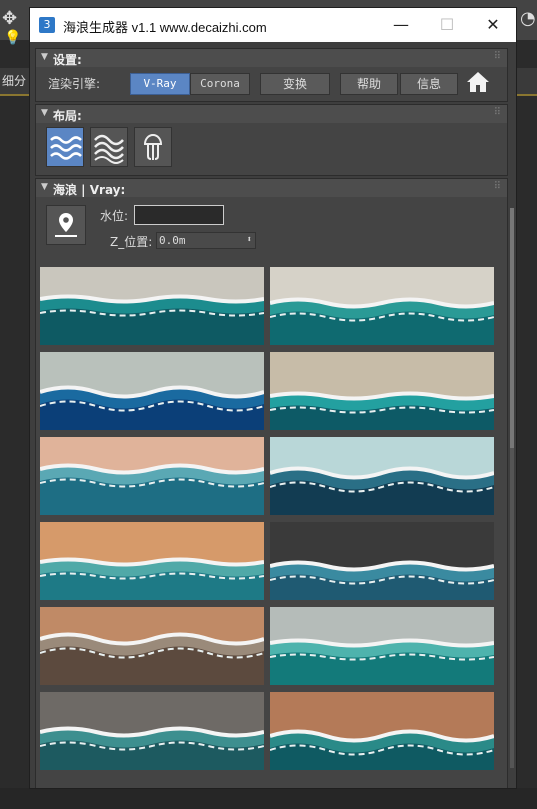 This screenshot has height=809, width=537. What do you see at coordinates (528, 18) in the screenshot?
I see `app-menu-icon: ◔` at bounding box center [528, 18].